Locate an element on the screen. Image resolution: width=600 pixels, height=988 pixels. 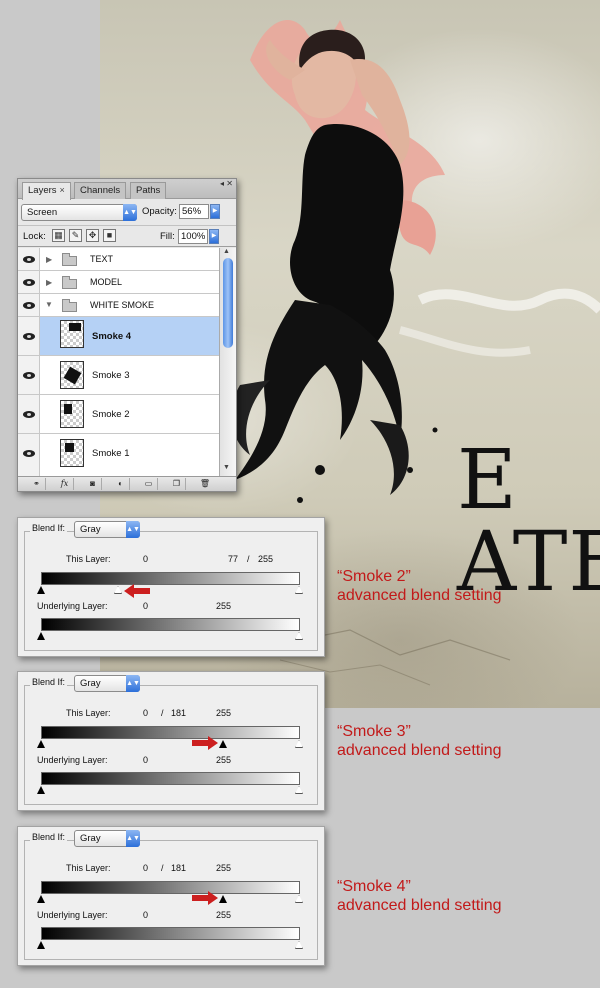
lock-position-icon: ✥ is located at coordinates (92, 235).